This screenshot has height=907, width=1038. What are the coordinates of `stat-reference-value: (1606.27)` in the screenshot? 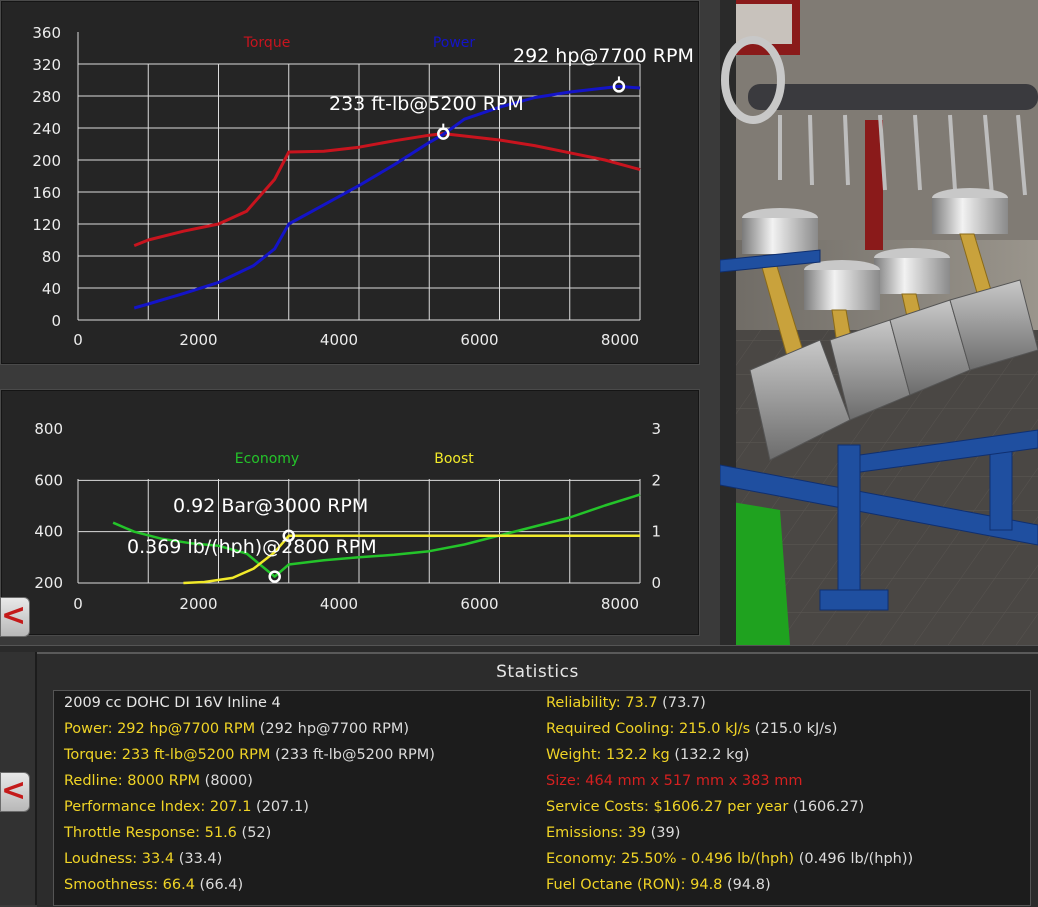 It's located at (826, 807).